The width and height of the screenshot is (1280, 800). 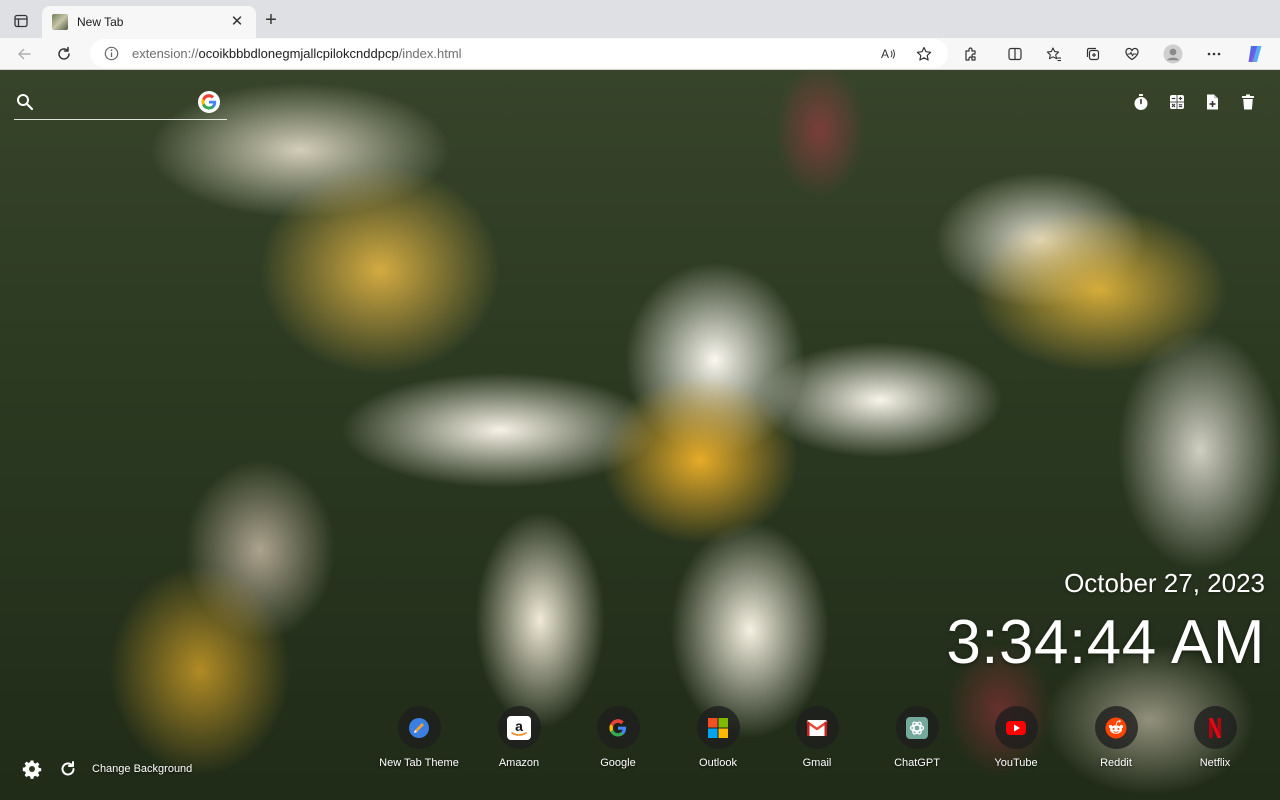 I want to click on gmail-icon, so click(x=817, y=727).